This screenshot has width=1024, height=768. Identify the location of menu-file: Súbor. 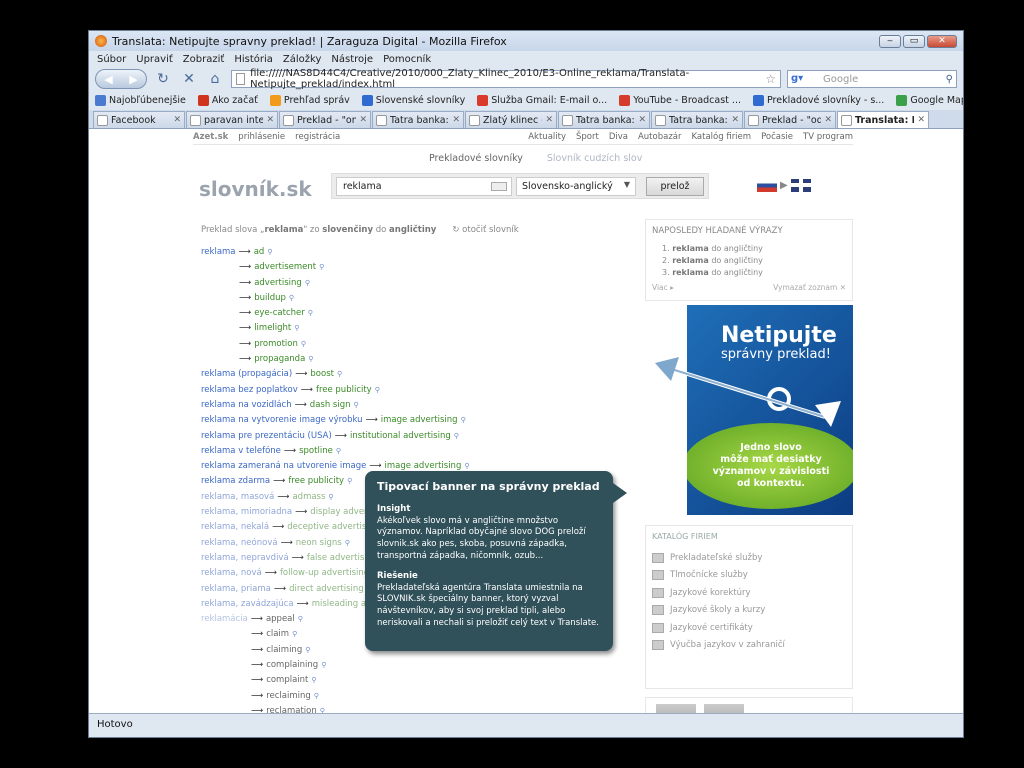
(111, 59).